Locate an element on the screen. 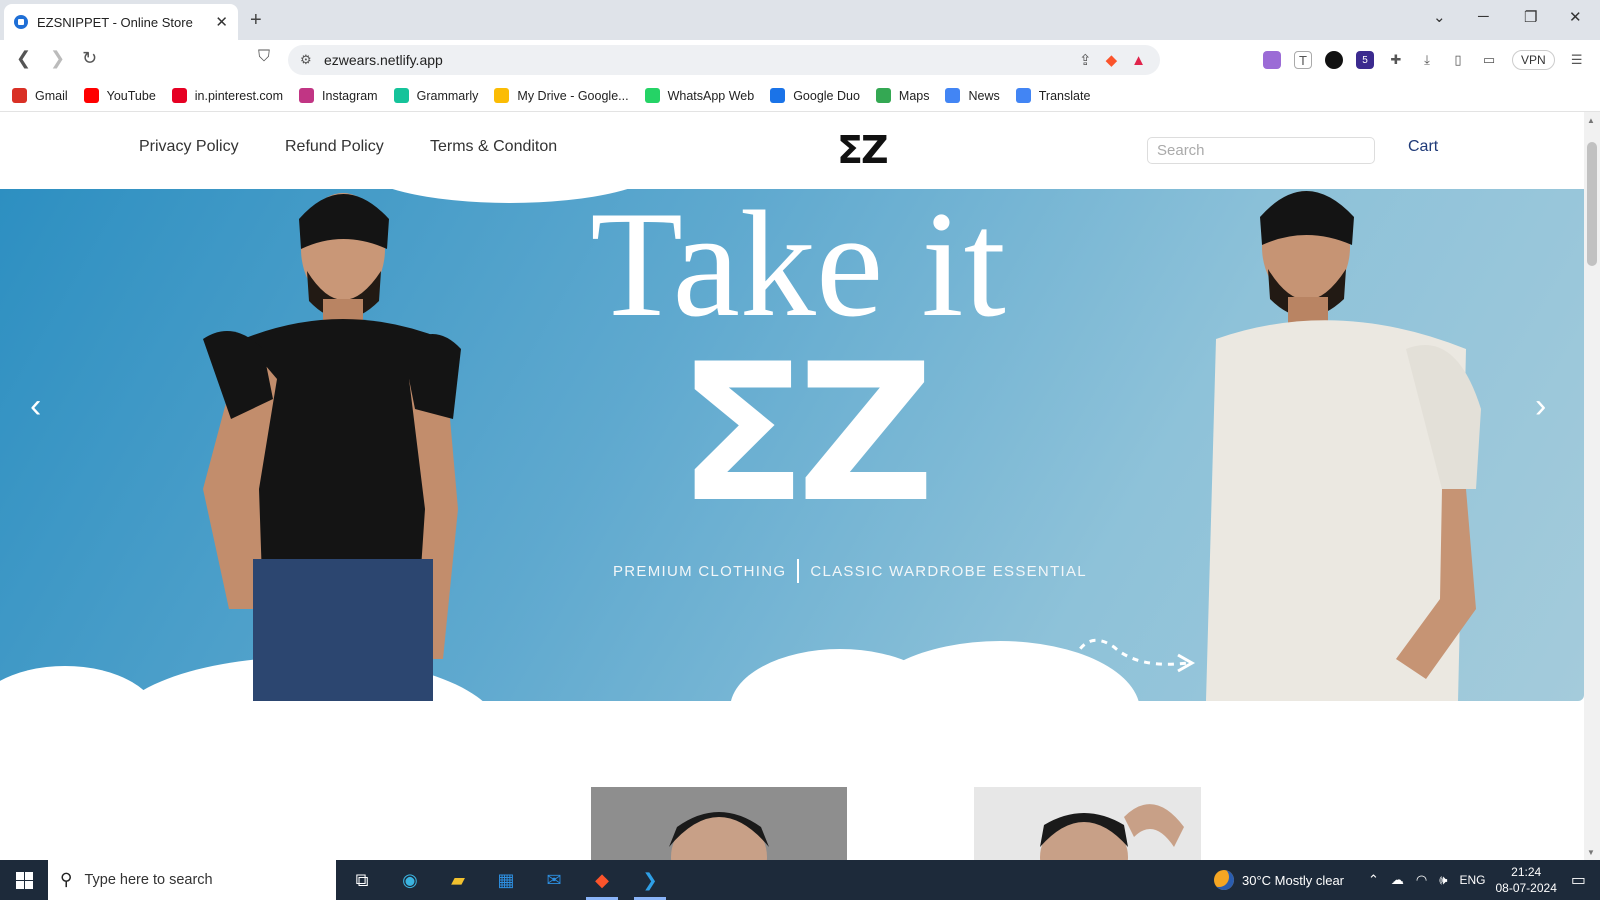 The image size is (1600, 900). scroll-up-icon: ▲ is located at coordinates (1591, 120).